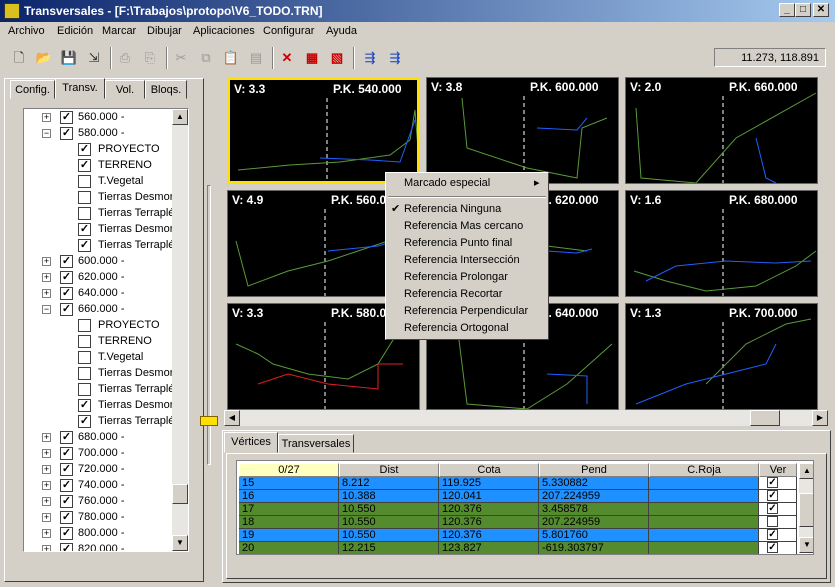 This screenshot has height=587, width=835. I want to click on grid-column-header: Pend, so click(594, 470).